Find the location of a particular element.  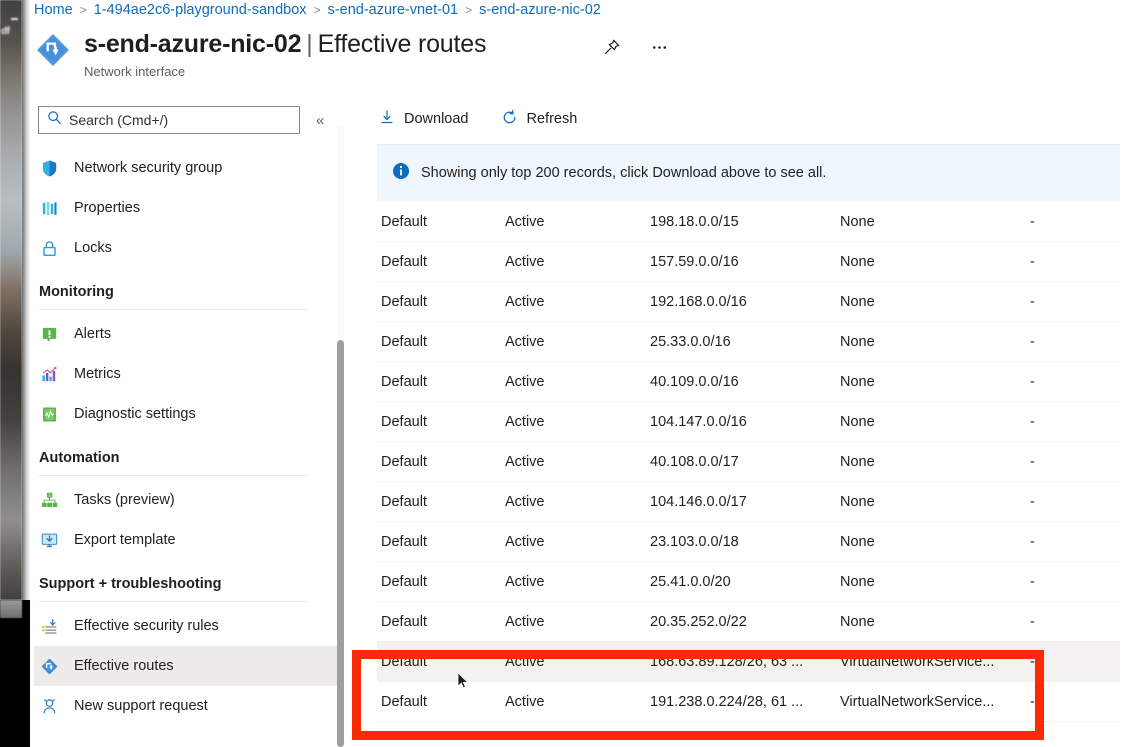

effective-routes-icon is located at coordinates (49, 666).